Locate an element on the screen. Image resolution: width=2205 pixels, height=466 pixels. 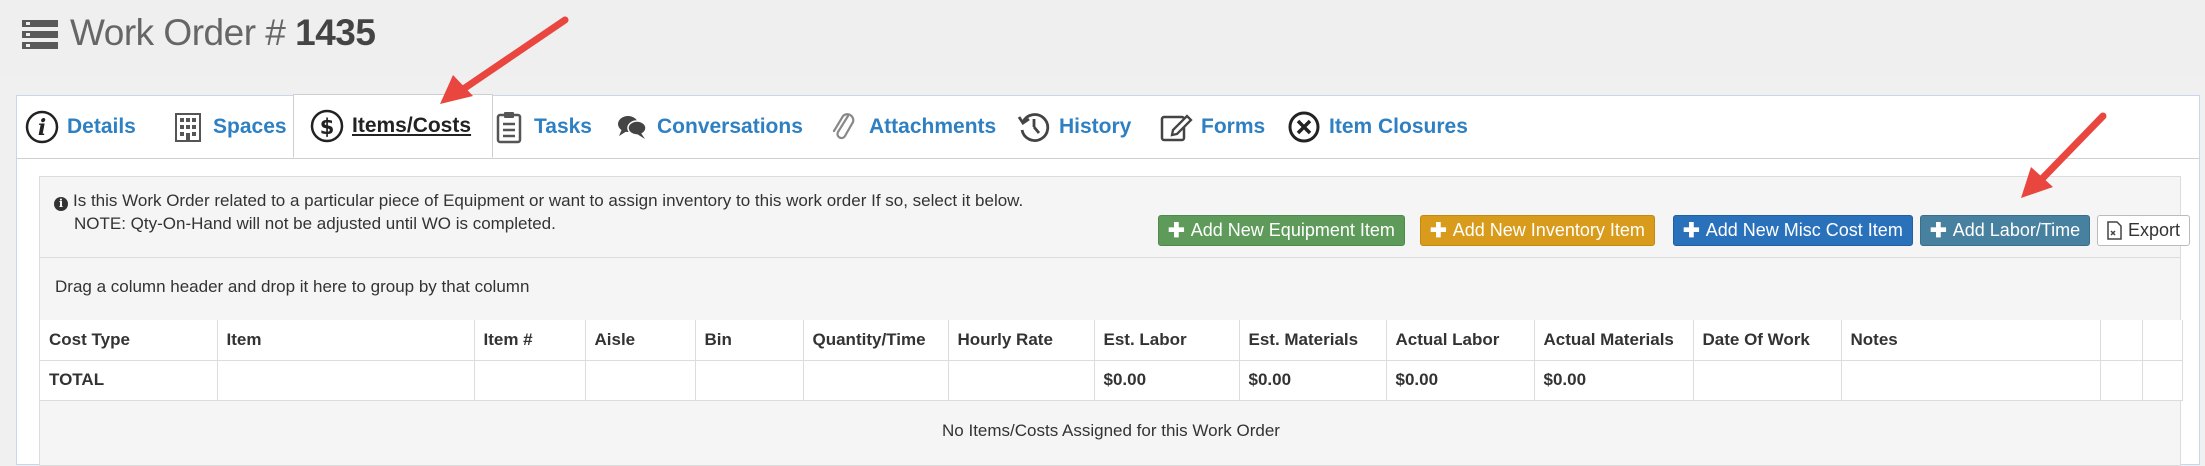
total-est-labor: $0.00 is located at coordinates (1167, 380).